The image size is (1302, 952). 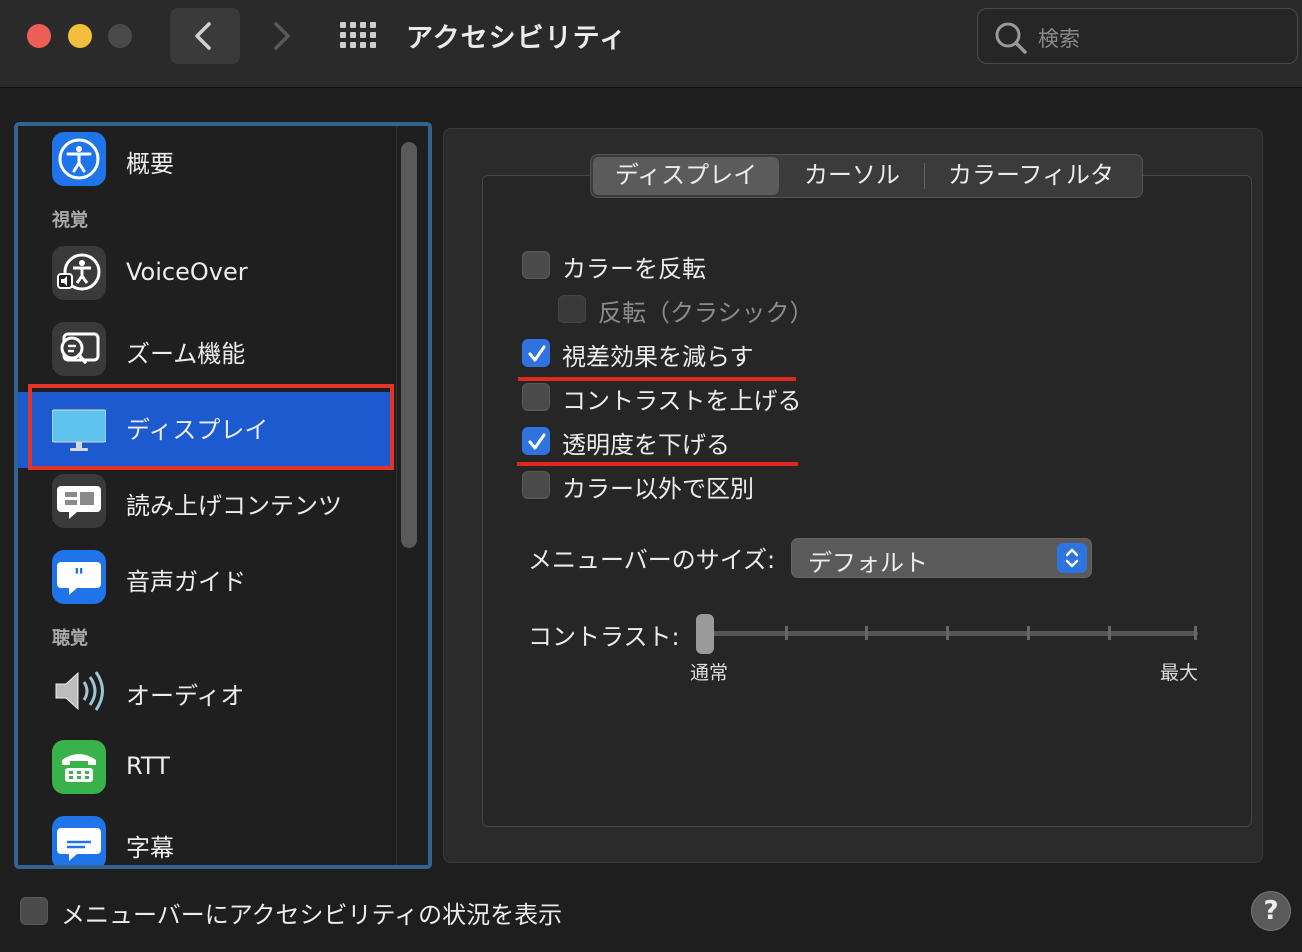 What do you see at coordinates (150, 164) in the screenshot?
I see `sidebar-item-label: 概要` at bounding box center [150, 164].